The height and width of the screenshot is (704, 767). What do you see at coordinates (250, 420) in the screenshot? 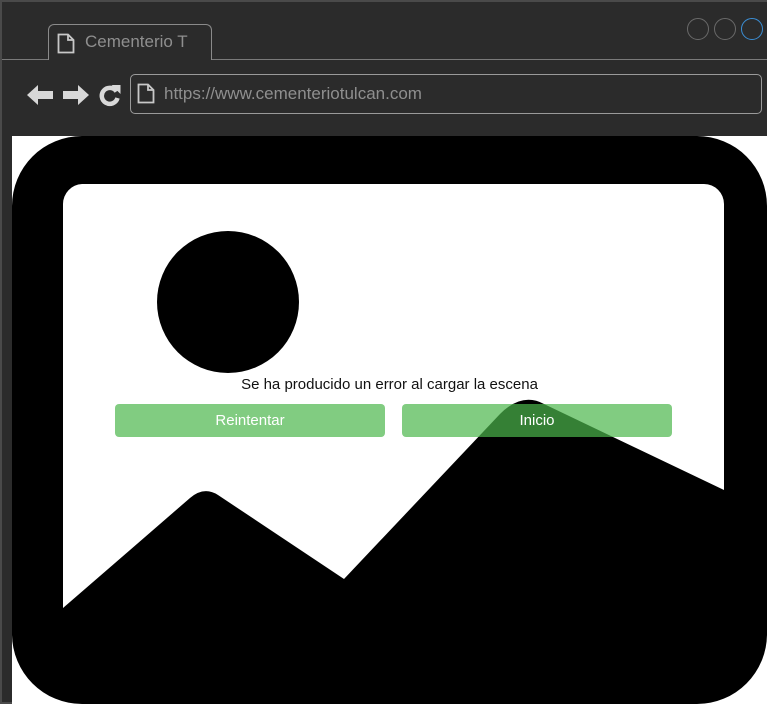
I see `retry-button: Reintentar` at bounding box center [250, 420].